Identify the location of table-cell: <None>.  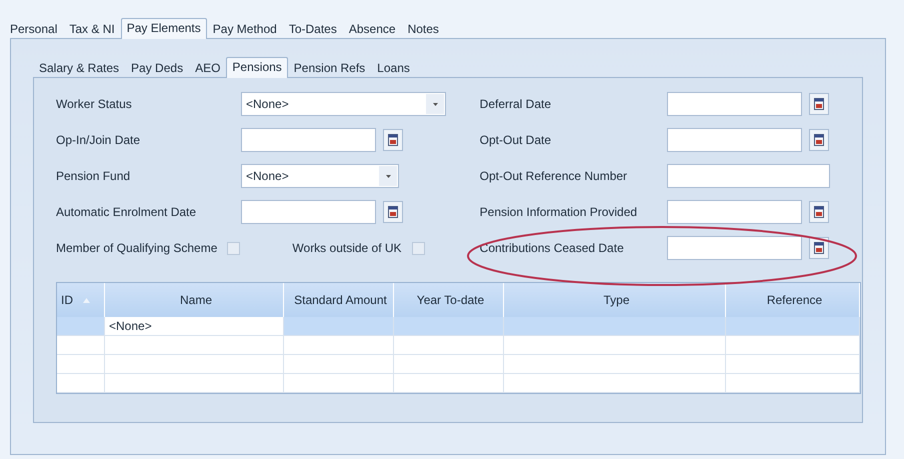
(194, 326).